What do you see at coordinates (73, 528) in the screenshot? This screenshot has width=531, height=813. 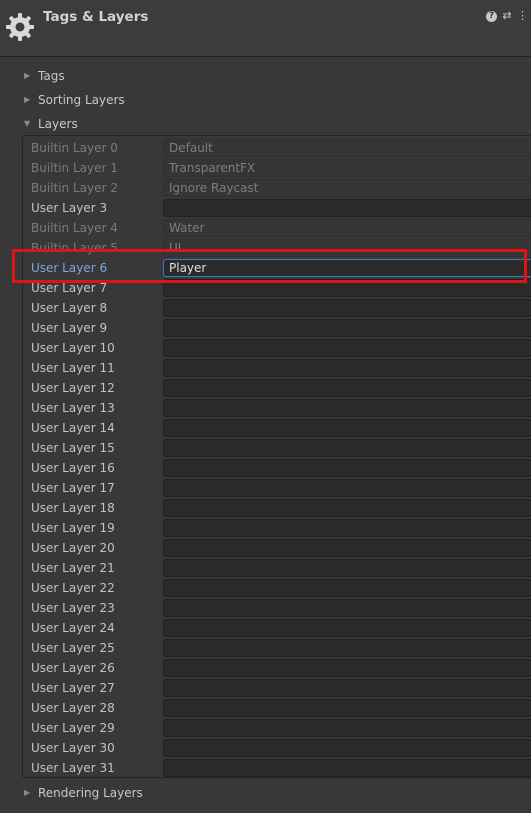 I see `layer-label: User Layer 19` at bounding box center [73, 528].